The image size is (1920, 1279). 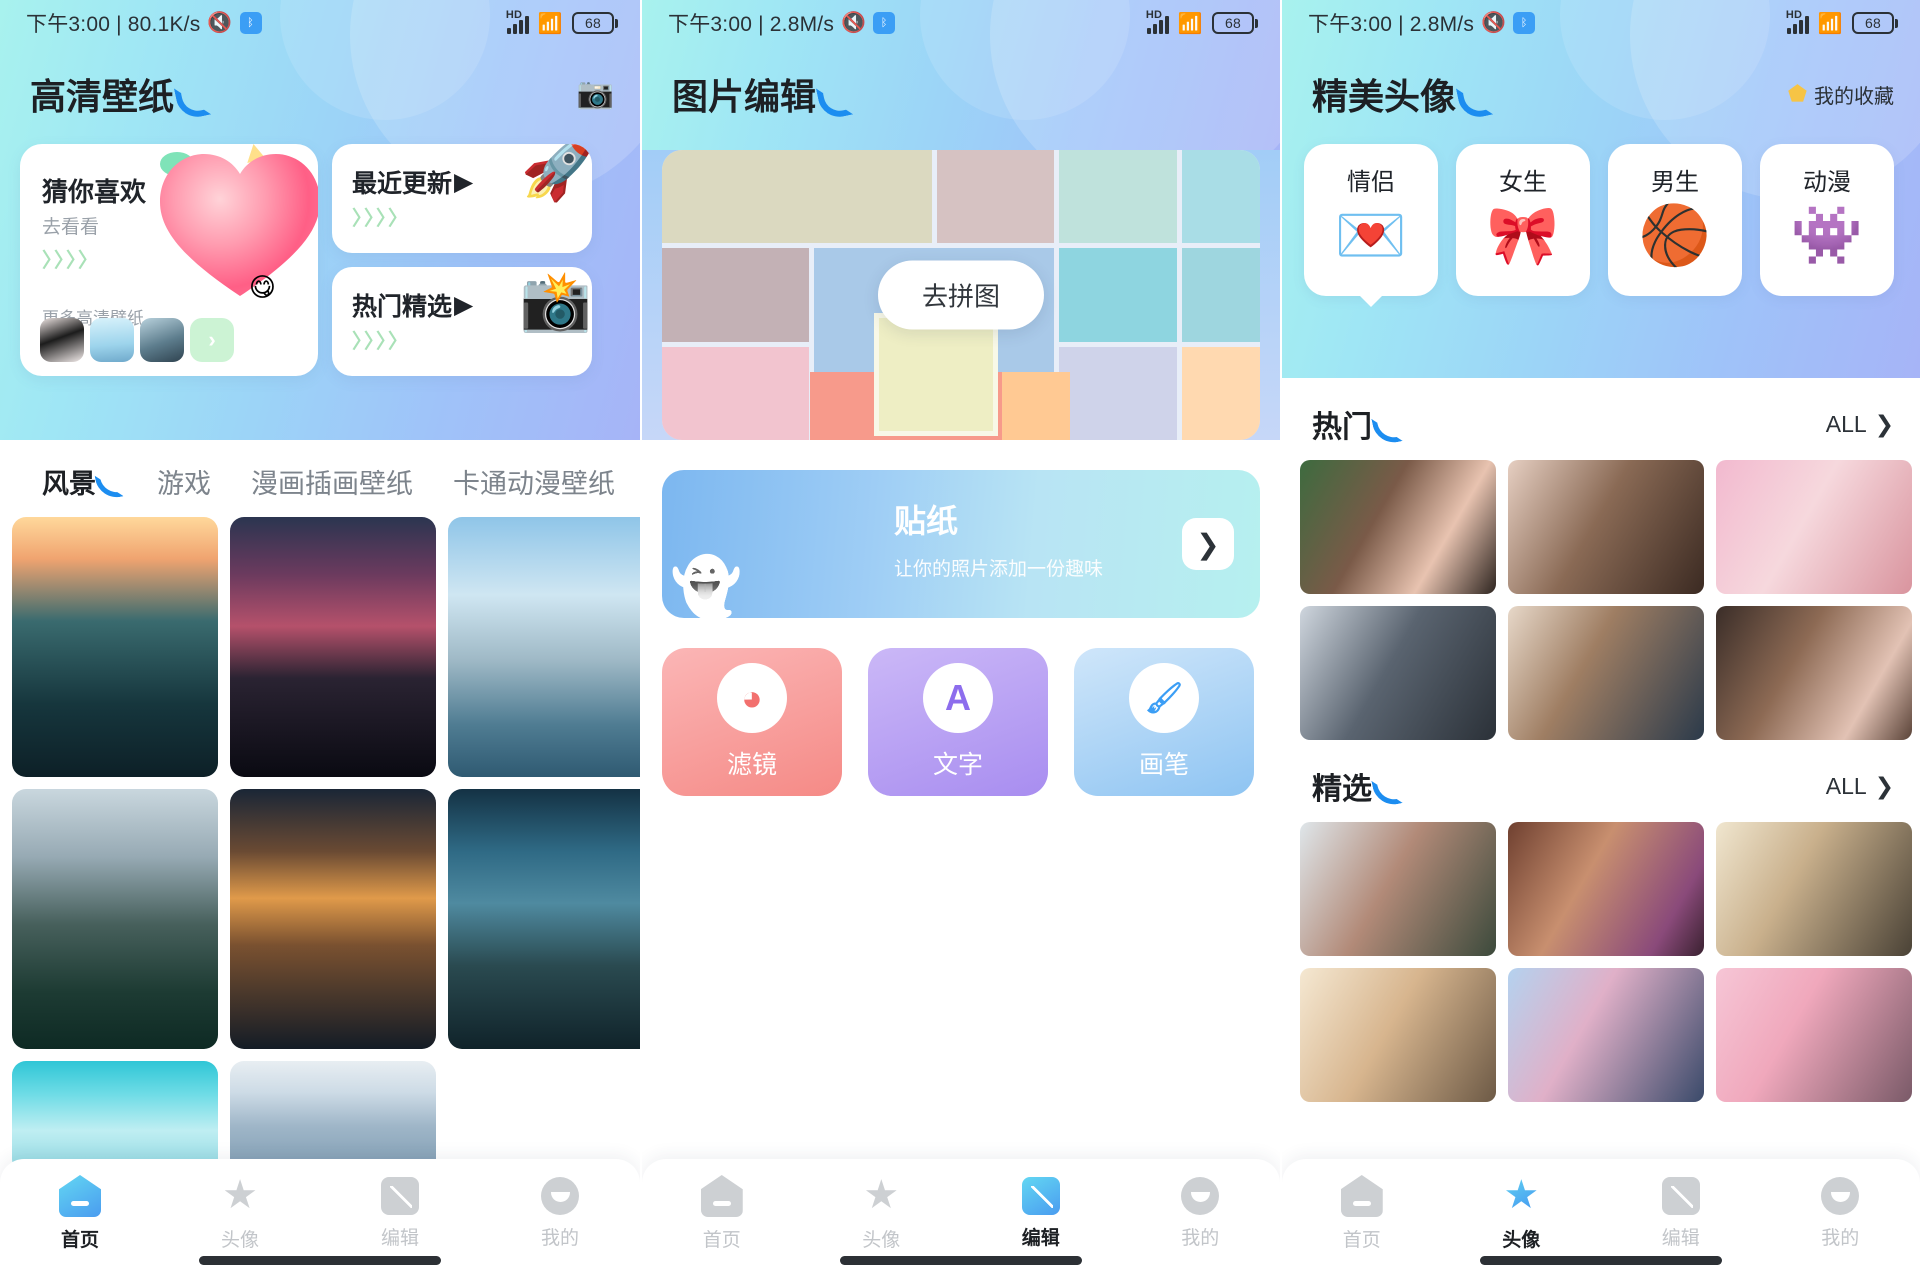 What do you see at coordinates (94, 192) in the screenshot?
I see `card-title: 猜你喜欢` at bounding box center [94, 192].